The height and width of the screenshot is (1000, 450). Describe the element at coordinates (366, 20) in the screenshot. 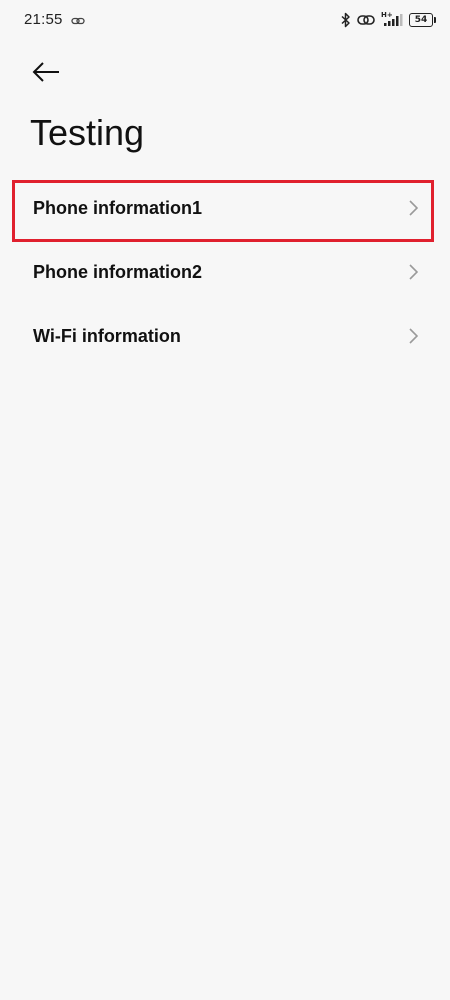

I see `hotspot-link-icon` at that location.